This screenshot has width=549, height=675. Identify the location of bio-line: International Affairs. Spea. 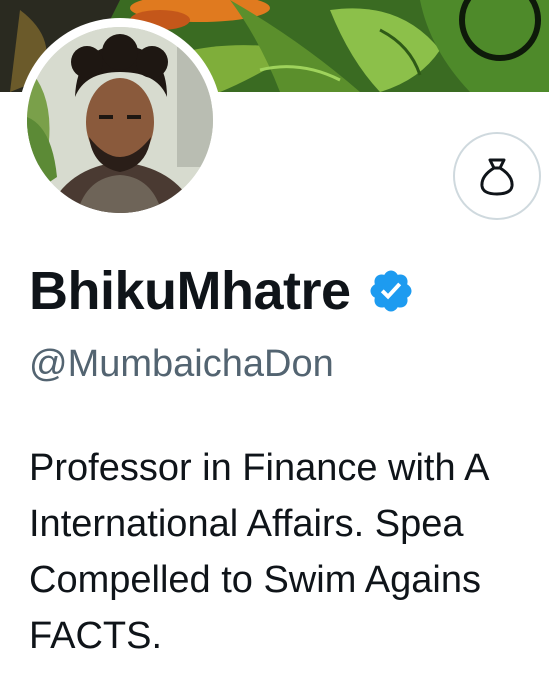
(246, 524).